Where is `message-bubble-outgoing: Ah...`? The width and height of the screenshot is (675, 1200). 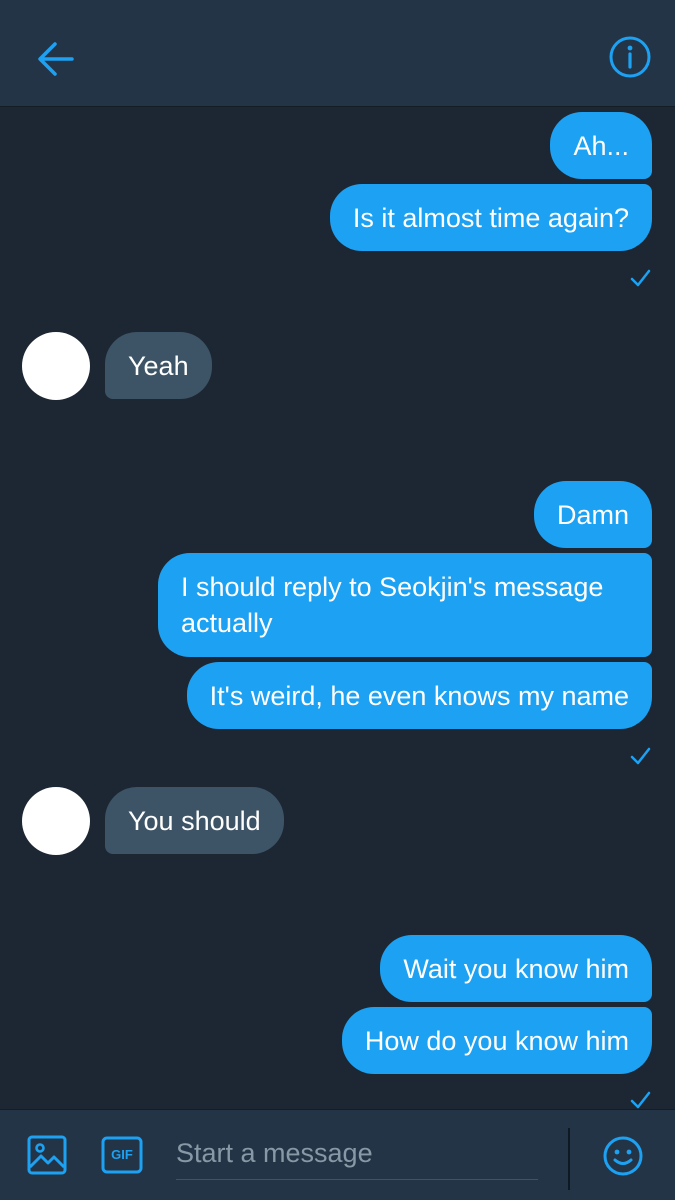
message-bubble-outgoing: Ah... is located at coordinates (601, 145).